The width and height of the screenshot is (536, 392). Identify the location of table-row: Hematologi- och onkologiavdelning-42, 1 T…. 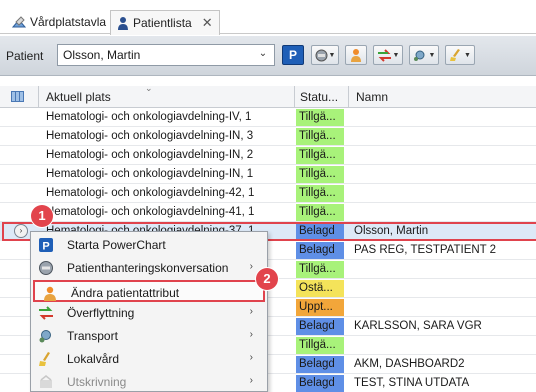
(268, 193).